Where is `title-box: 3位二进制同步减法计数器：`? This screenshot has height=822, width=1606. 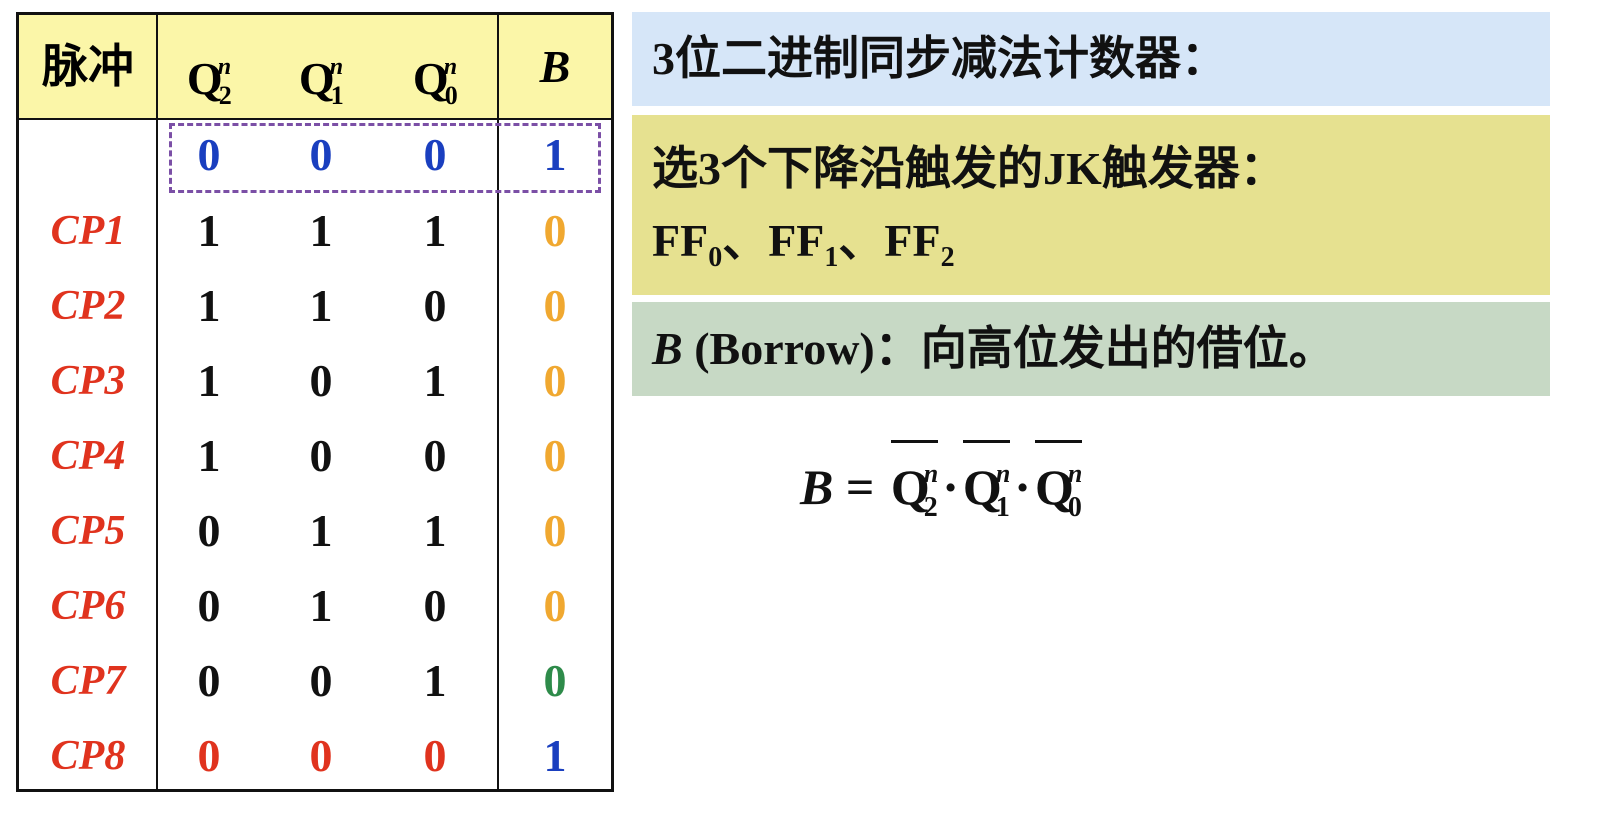 title-box: 3位二进制同步减法计数器： is located at coordinates (1091, 59).